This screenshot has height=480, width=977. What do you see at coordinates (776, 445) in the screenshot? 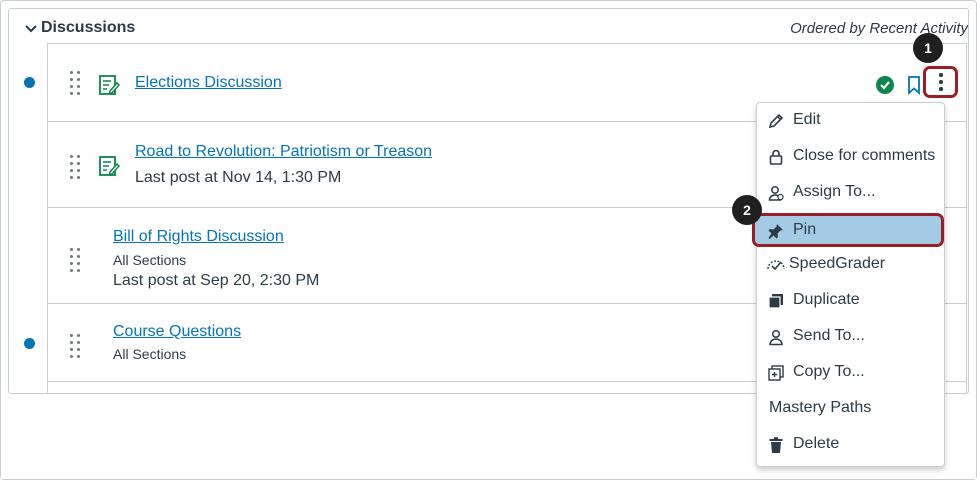
I see `trash-icon` at bounding box center [776, 445].